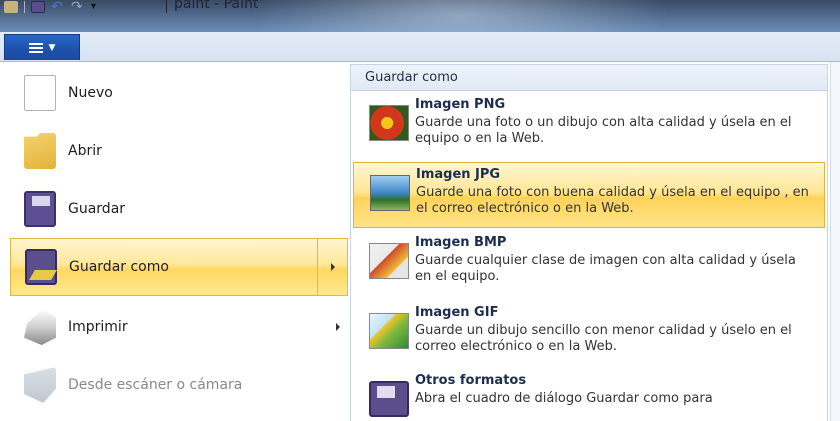  Describe the element at coordinates (420, 47) in the screenshot. I see `ribbon-tab-row: ▼` at that location.